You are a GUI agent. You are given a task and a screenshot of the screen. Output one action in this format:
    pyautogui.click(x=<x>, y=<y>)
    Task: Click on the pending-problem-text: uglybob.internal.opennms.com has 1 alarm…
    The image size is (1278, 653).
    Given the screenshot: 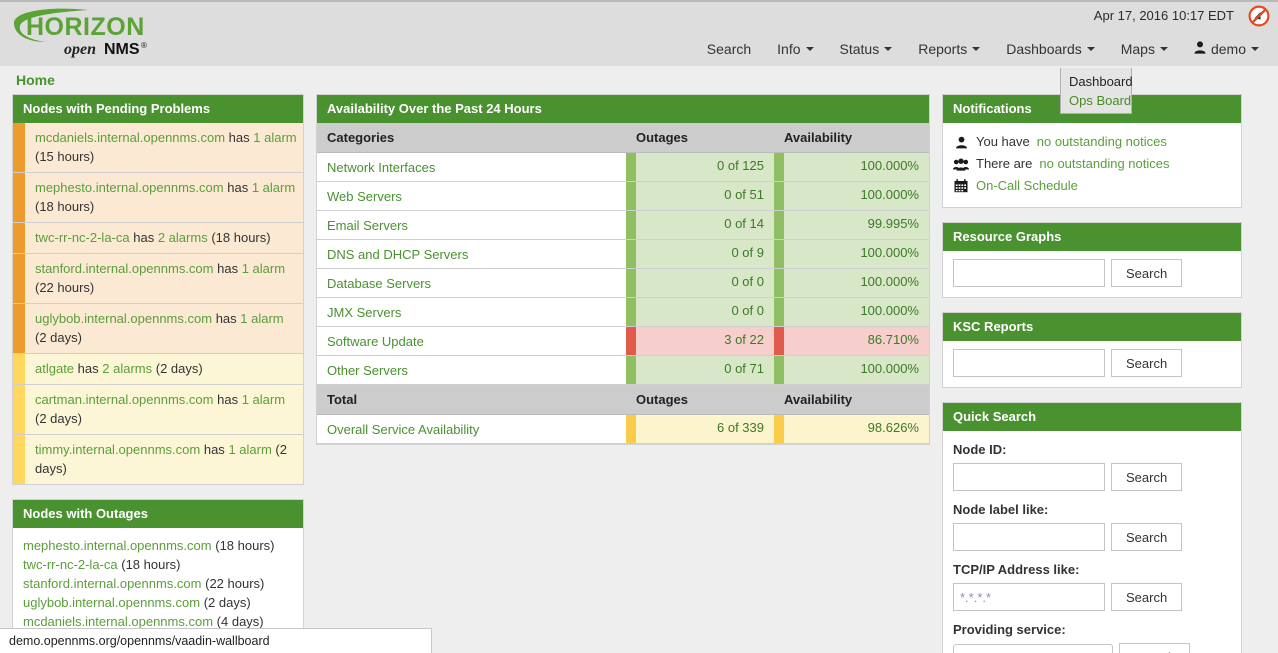 What is the action you would take?
    pyautogui.click(x=164, y=328)
    